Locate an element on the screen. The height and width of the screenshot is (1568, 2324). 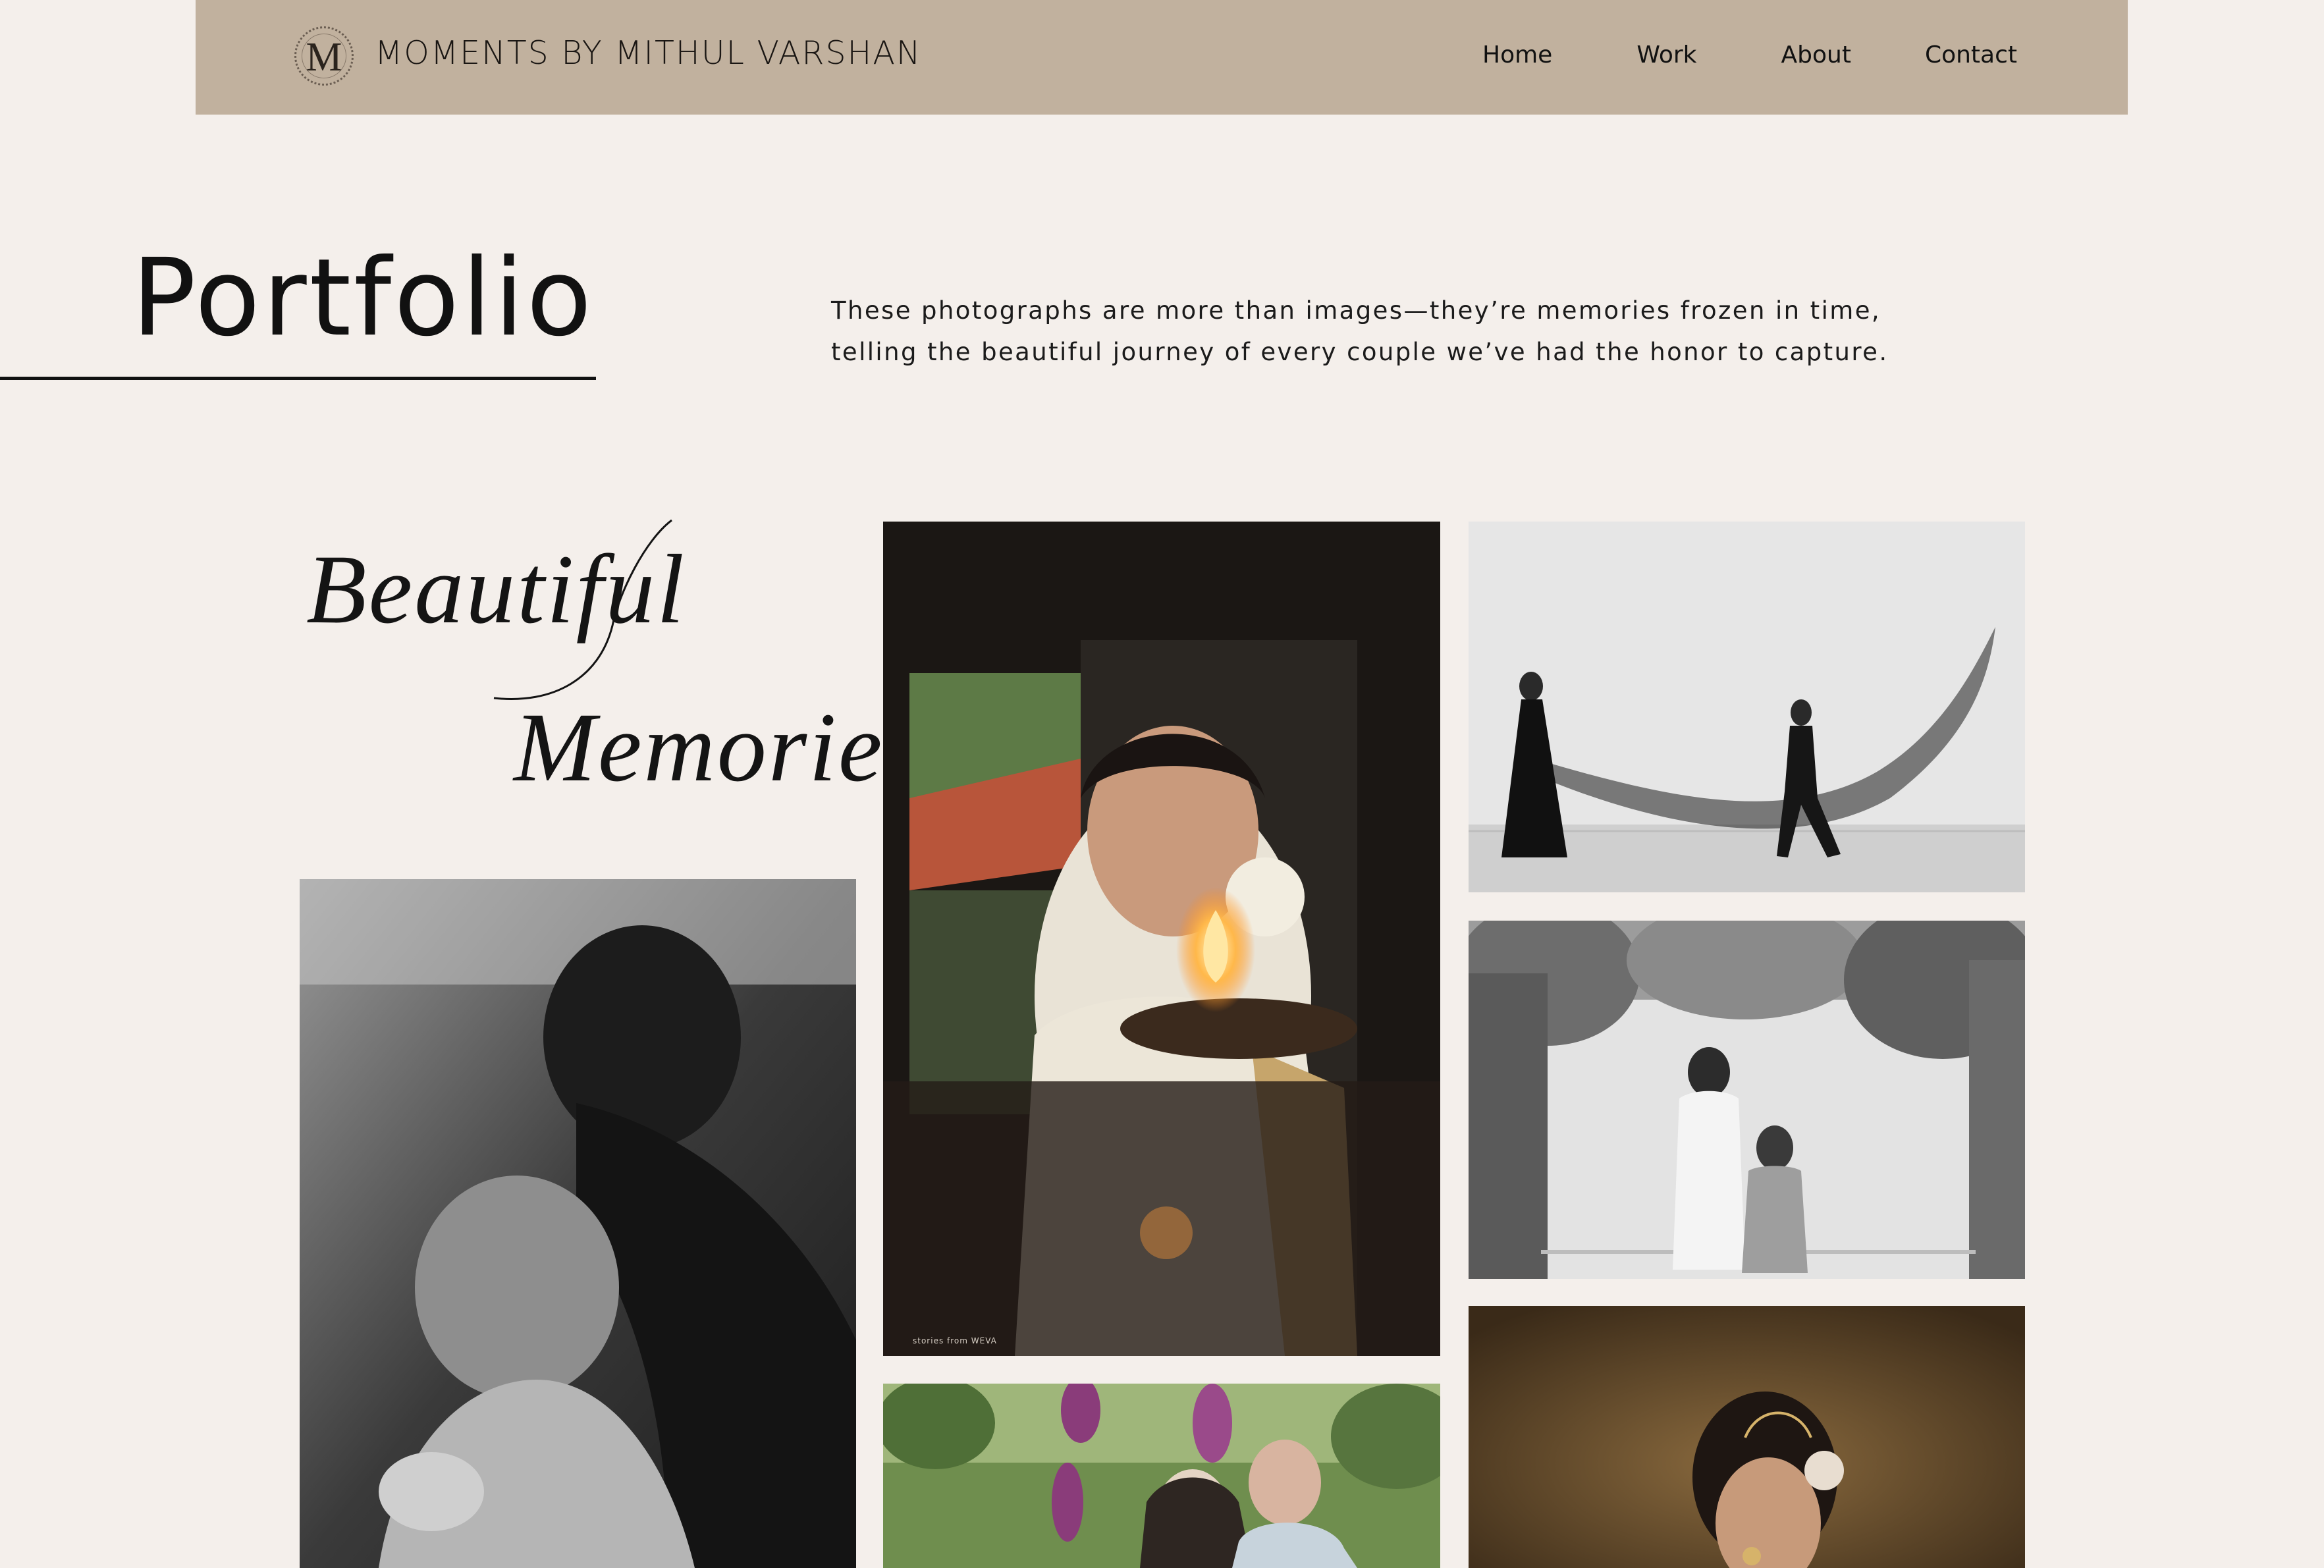
photo-bride-portrait is located at coordinates (1747, 1437).